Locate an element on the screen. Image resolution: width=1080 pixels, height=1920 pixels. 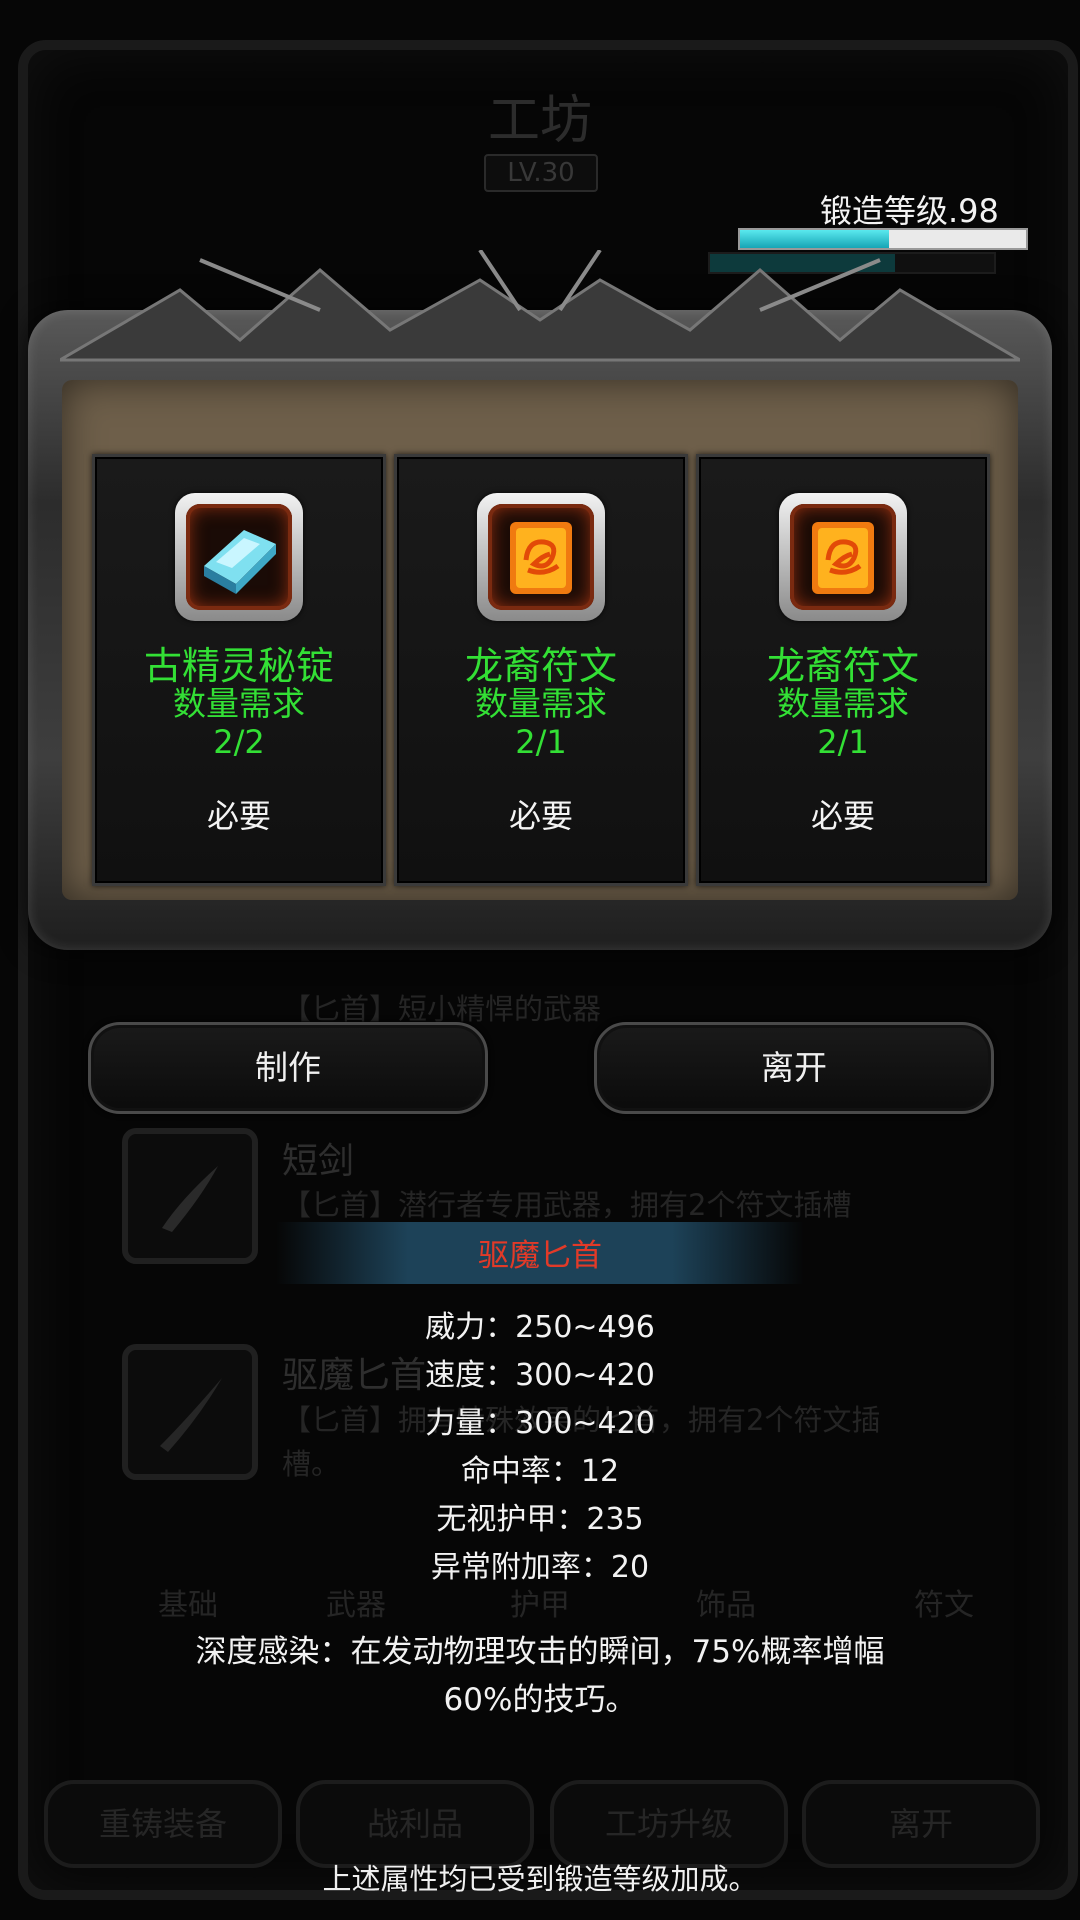
requirement-card-1: 古精灵秘锭 数量需求 2/2 必要 is located at coordinates (239, 670).